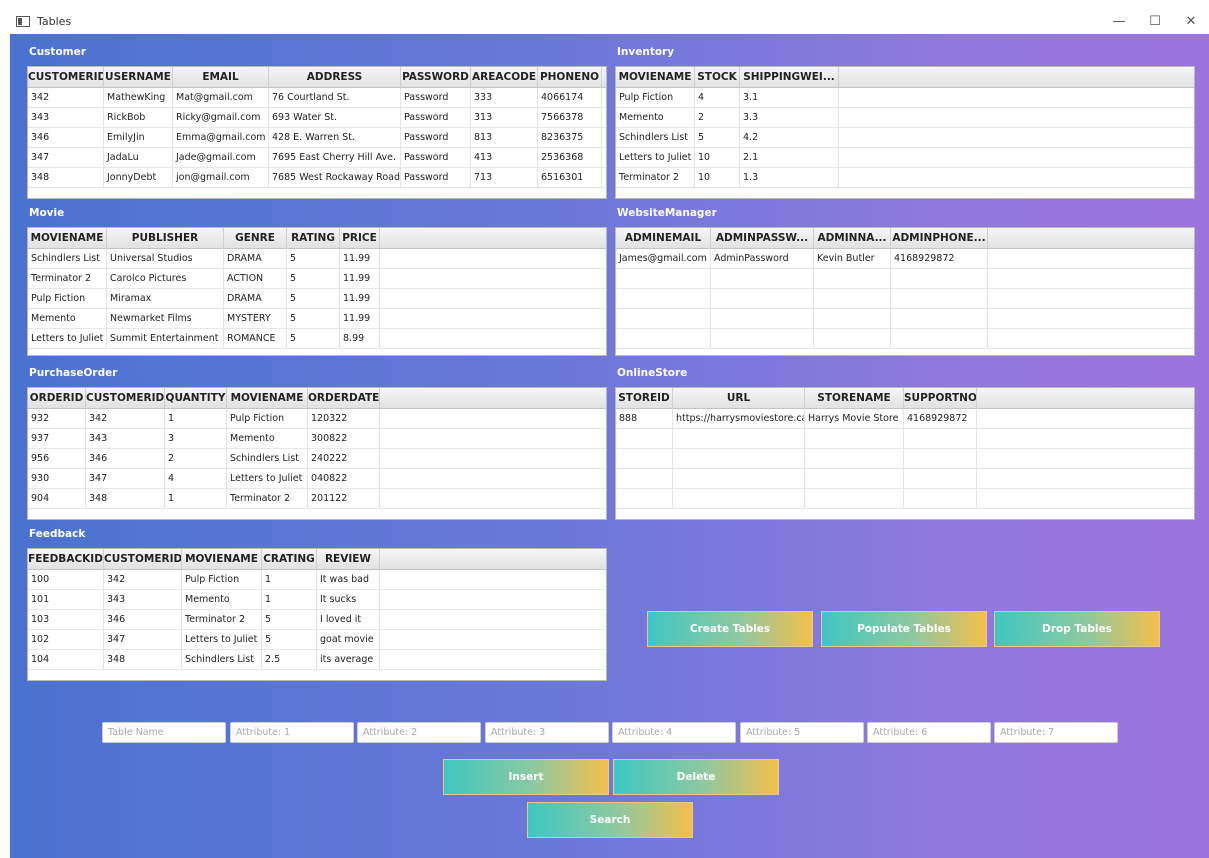 This screenshot has height=858, width=1209. Describe the element at coordinates (717, 77) in the screenshot. I see `column-header: STOCK` at that location.